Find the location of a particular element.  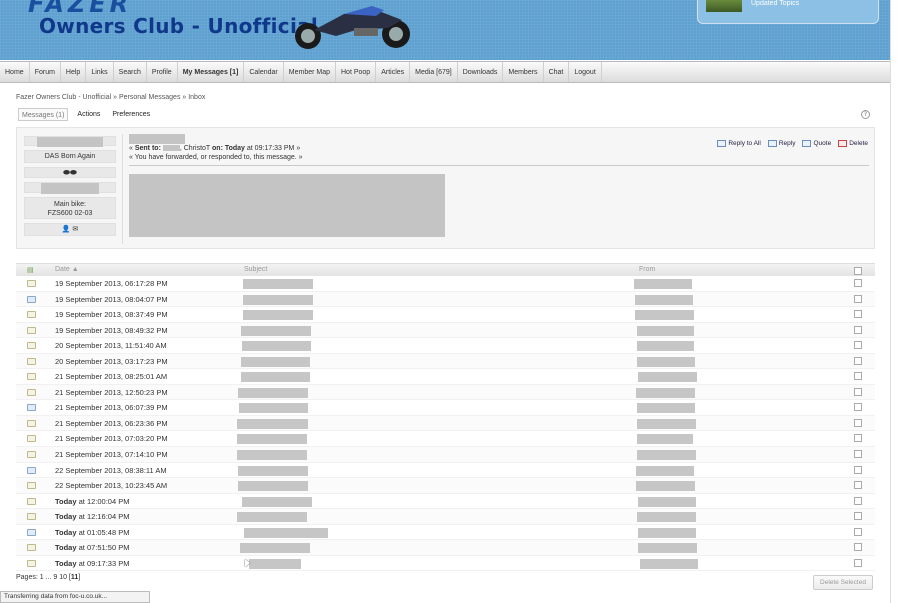

from-column-header: From is located at coordinates (647, 269).